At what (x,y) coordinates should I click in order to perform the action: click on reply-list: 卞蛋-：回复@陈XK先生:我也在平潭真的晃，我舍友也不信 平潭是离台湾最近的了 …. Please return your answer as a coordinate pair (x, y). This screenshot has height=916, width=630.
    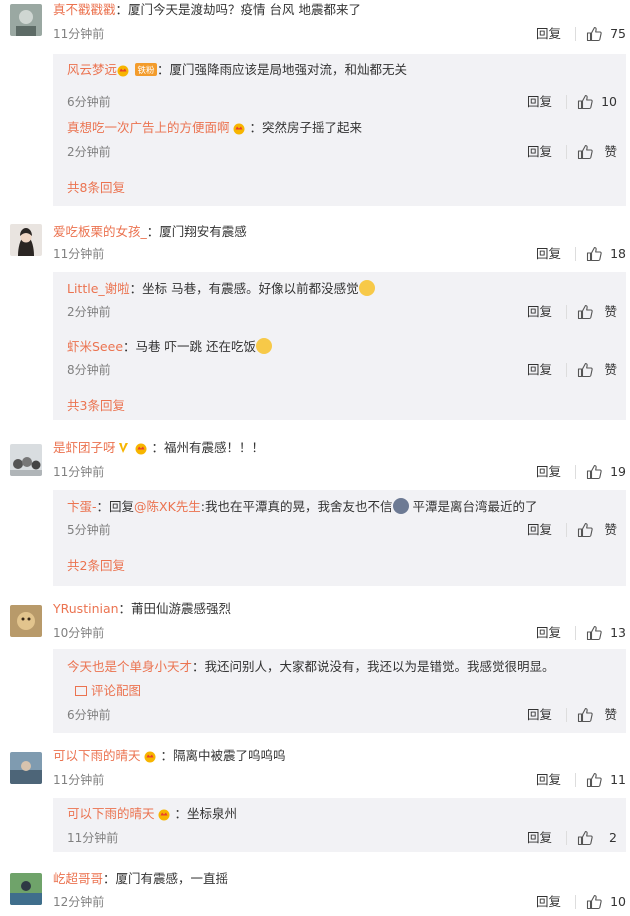
    Looking at the image, I should click on (339, 538).